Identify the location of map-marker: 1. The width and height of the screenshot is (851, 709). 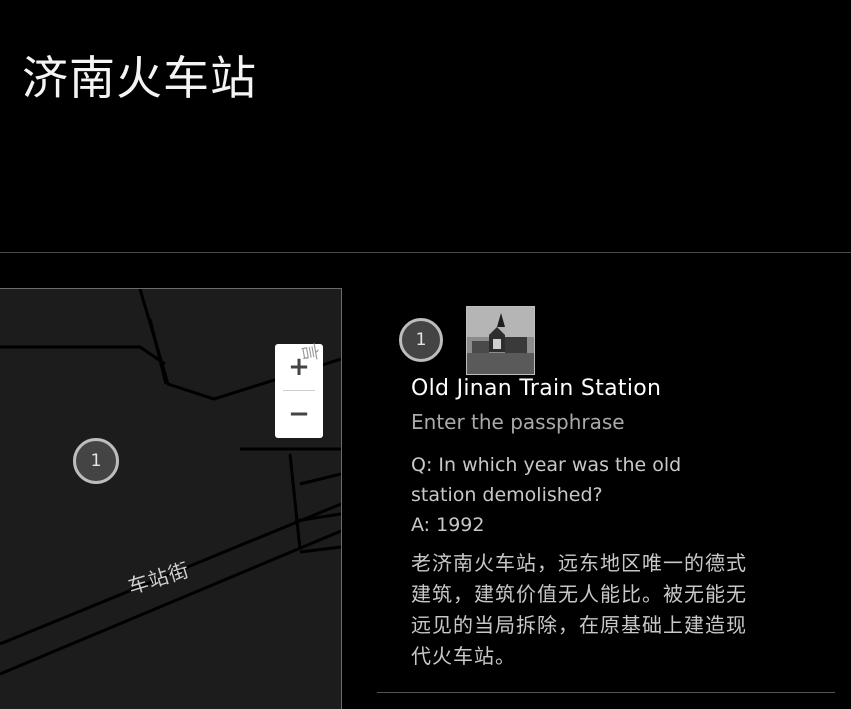
(96, 461).